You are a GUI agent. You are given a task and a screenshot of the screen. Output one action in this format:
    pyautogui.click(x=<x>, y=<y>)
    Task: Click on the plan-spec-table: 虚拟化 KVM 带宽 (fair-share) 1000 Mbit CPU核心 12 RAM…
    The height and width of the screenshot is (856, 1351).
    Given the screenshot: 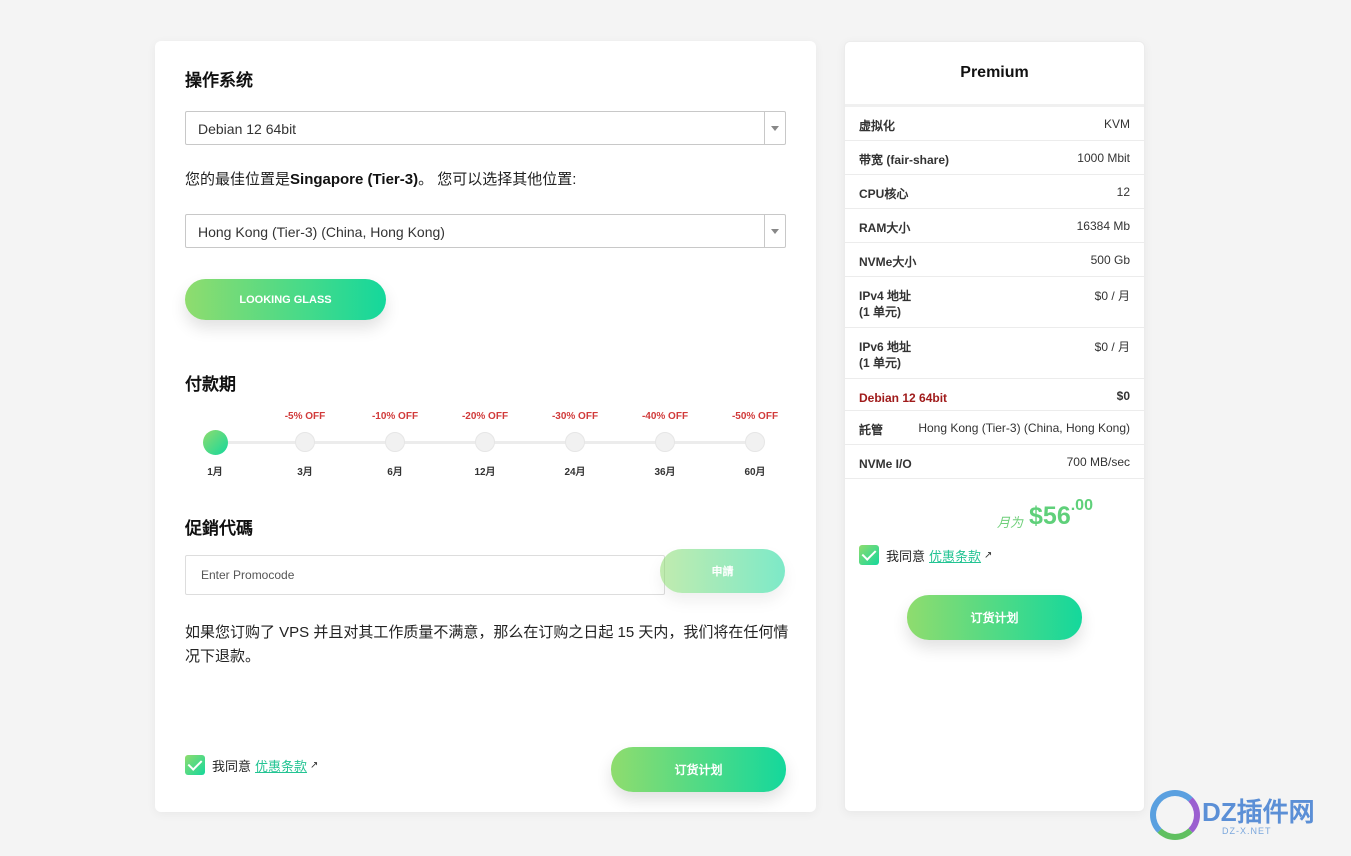 What is the action you would take?
    pyautogui.click(x=994, y=291)
    